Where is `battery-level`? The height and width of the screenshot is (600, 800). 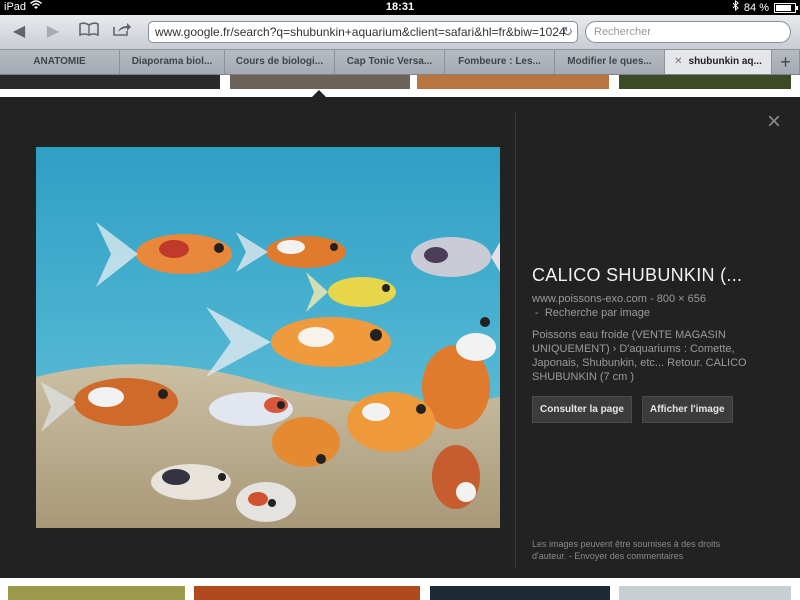 battery-level is located at coordinates (783, 8).